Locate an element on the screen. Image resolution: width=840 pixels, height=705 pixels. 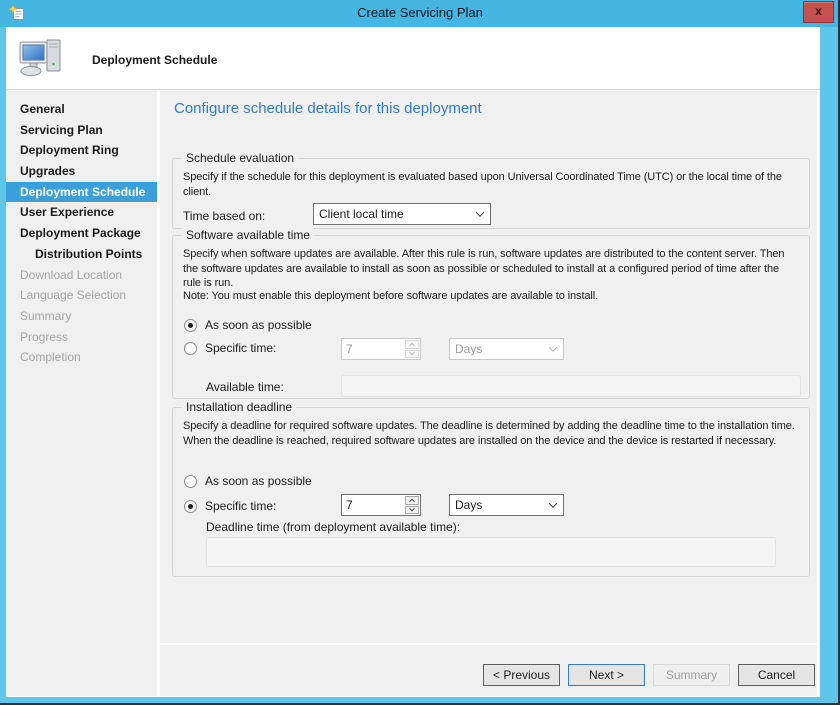
wizard-footer: < Previous Next > Summary Cancel is located at coordinates (488, 669).